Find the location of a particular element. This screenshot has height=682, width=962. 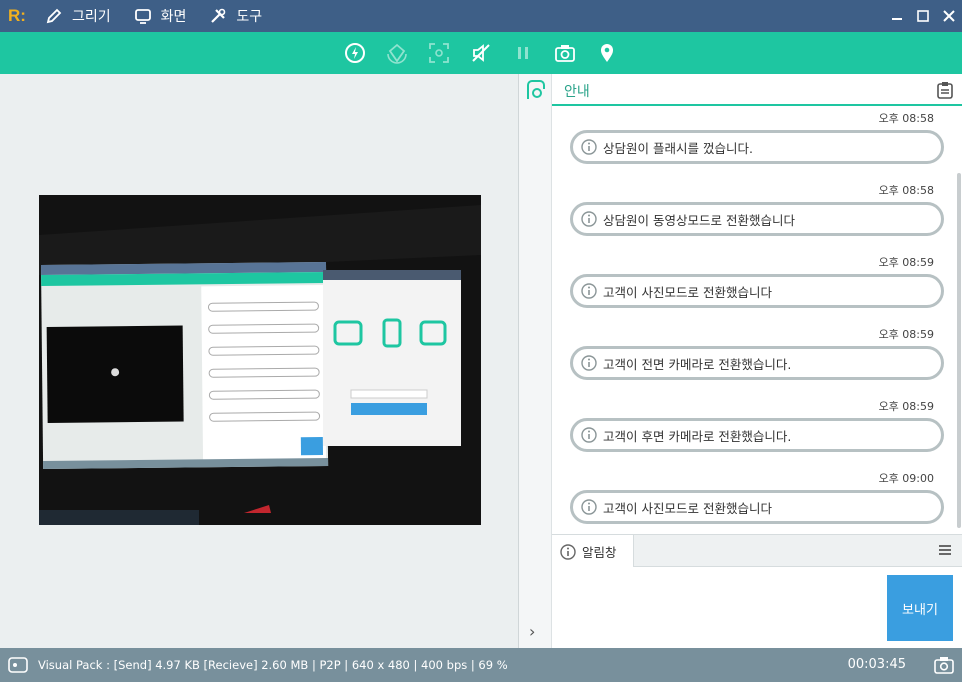

rotate-button is located at coordinates (397, 53).